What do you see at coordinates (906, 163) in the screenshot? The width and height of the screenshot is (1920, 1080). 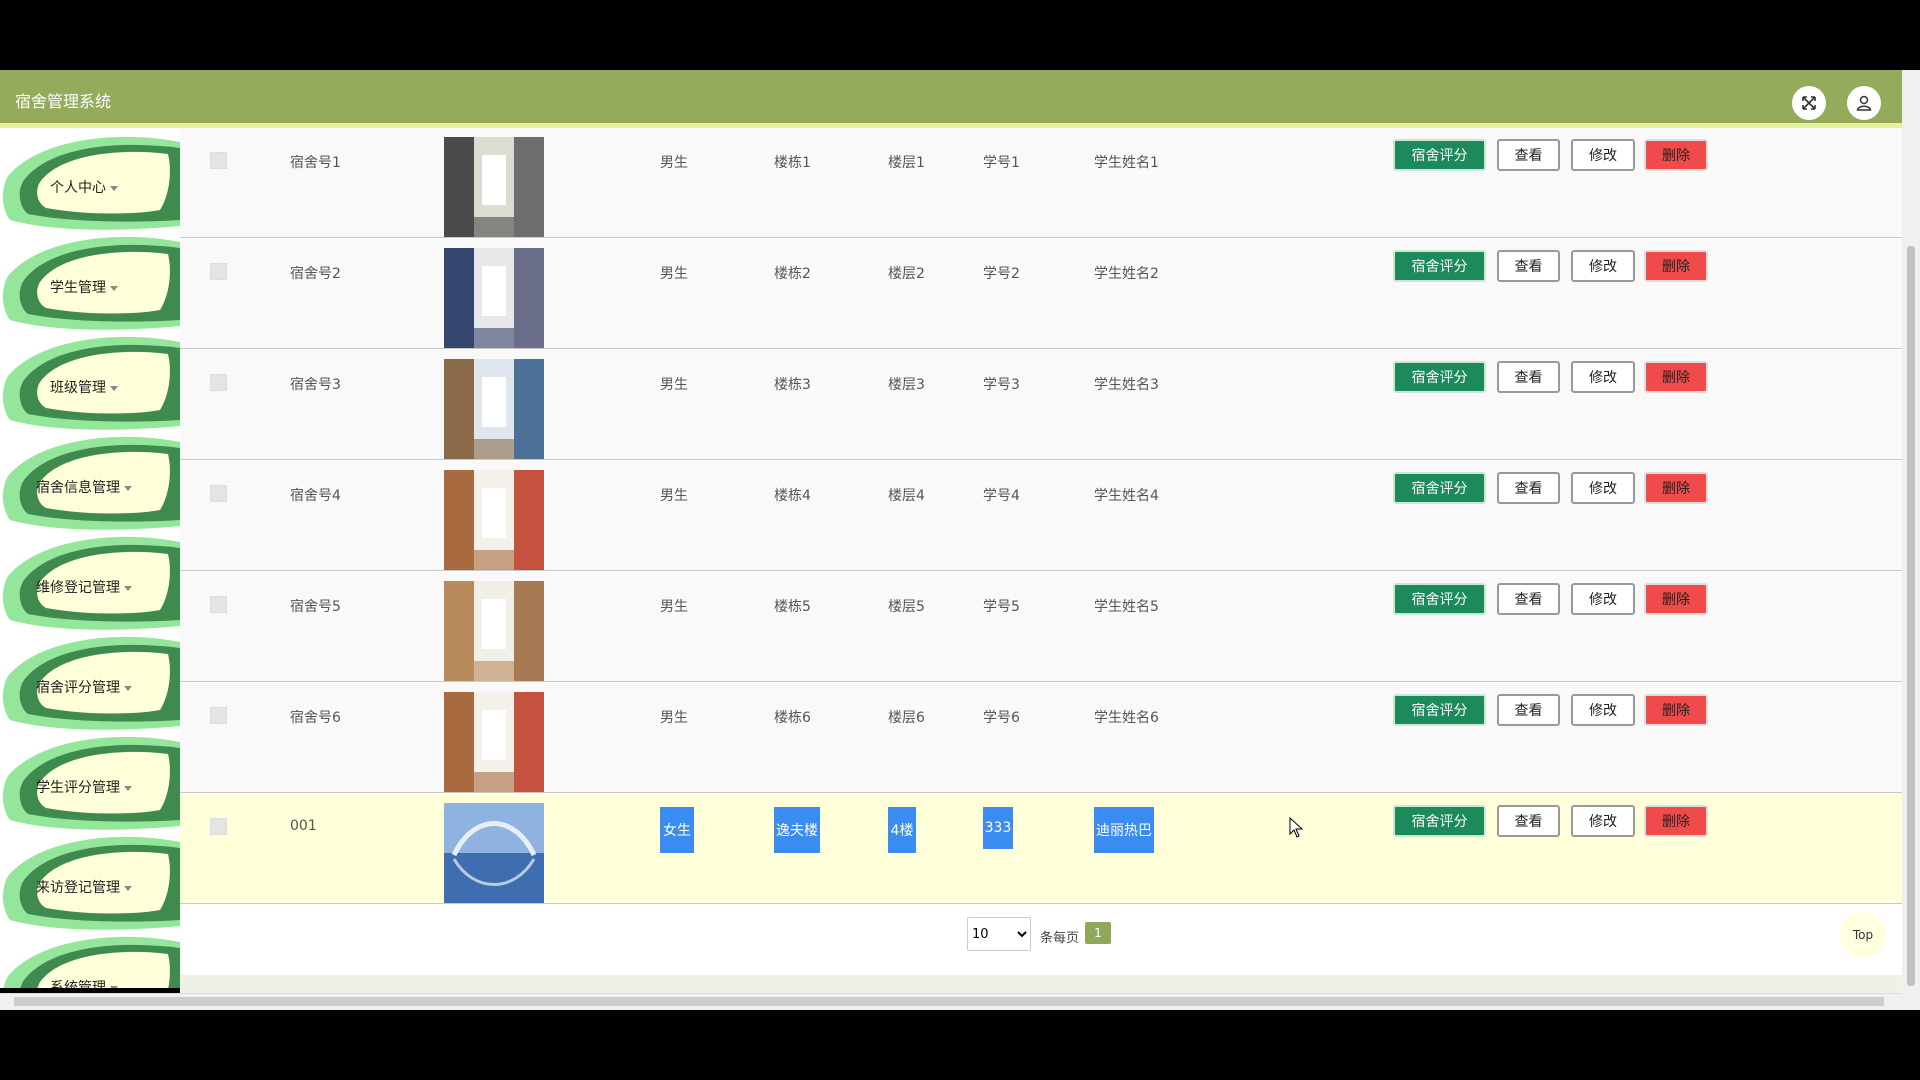 I see `cell-floor: 楼层1` at bounding box center [906, 163].